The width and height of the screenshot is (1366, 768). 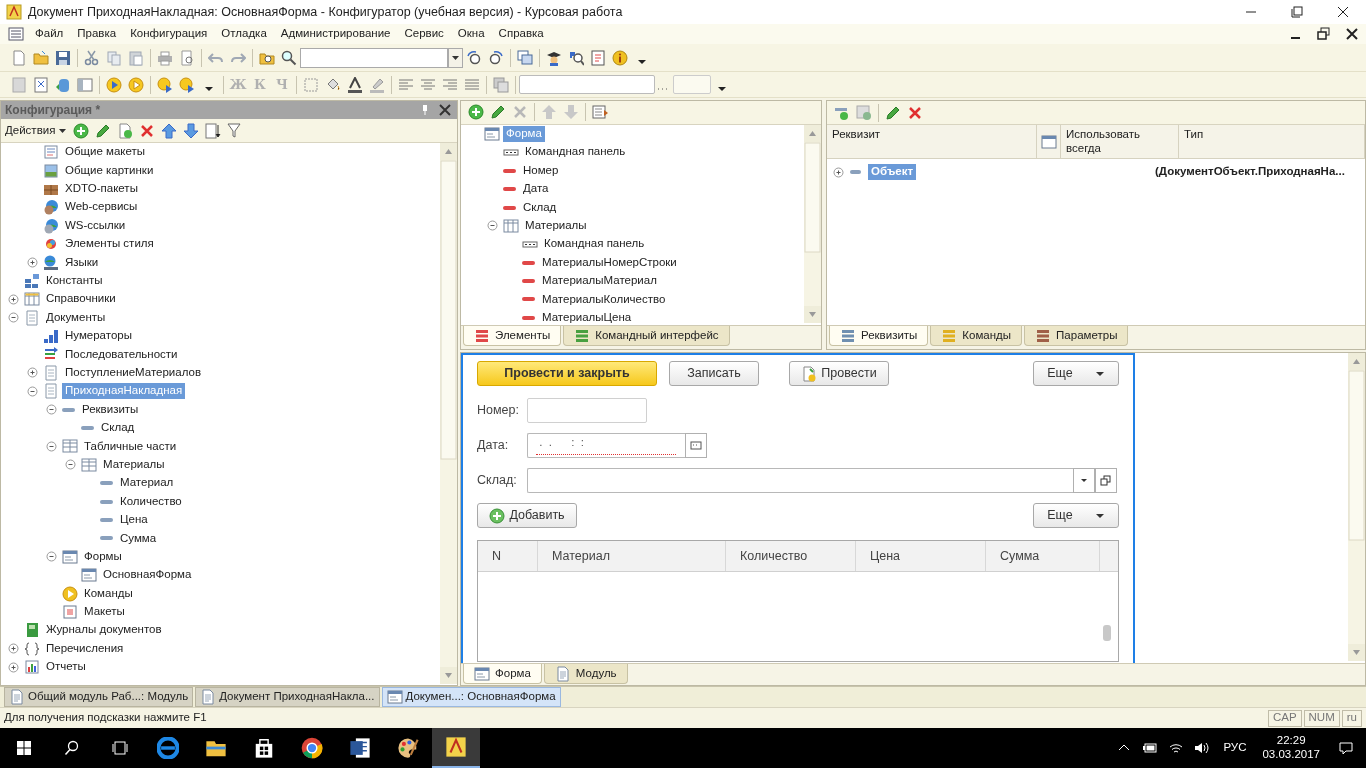 What do you see at coordinates (120, 748) in the screenshot?
I see `task-view-icon` at bounding box center [120, 748].